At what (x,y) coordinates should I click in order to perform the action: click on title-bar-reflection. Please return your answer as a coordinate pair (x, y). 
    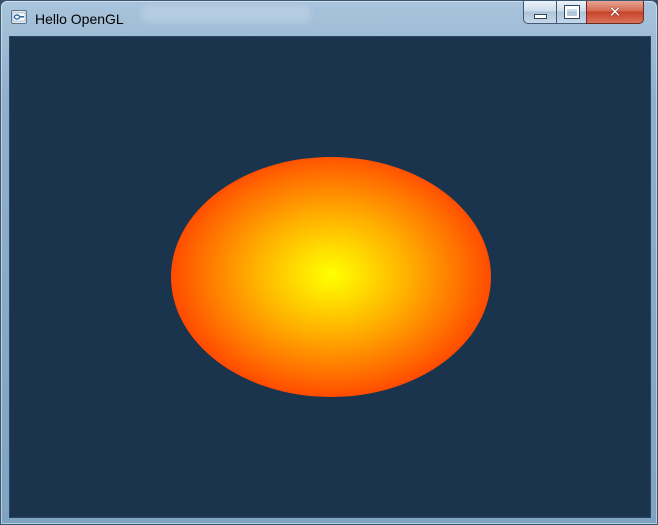
    Looking at the image, I should click on (226, 14).